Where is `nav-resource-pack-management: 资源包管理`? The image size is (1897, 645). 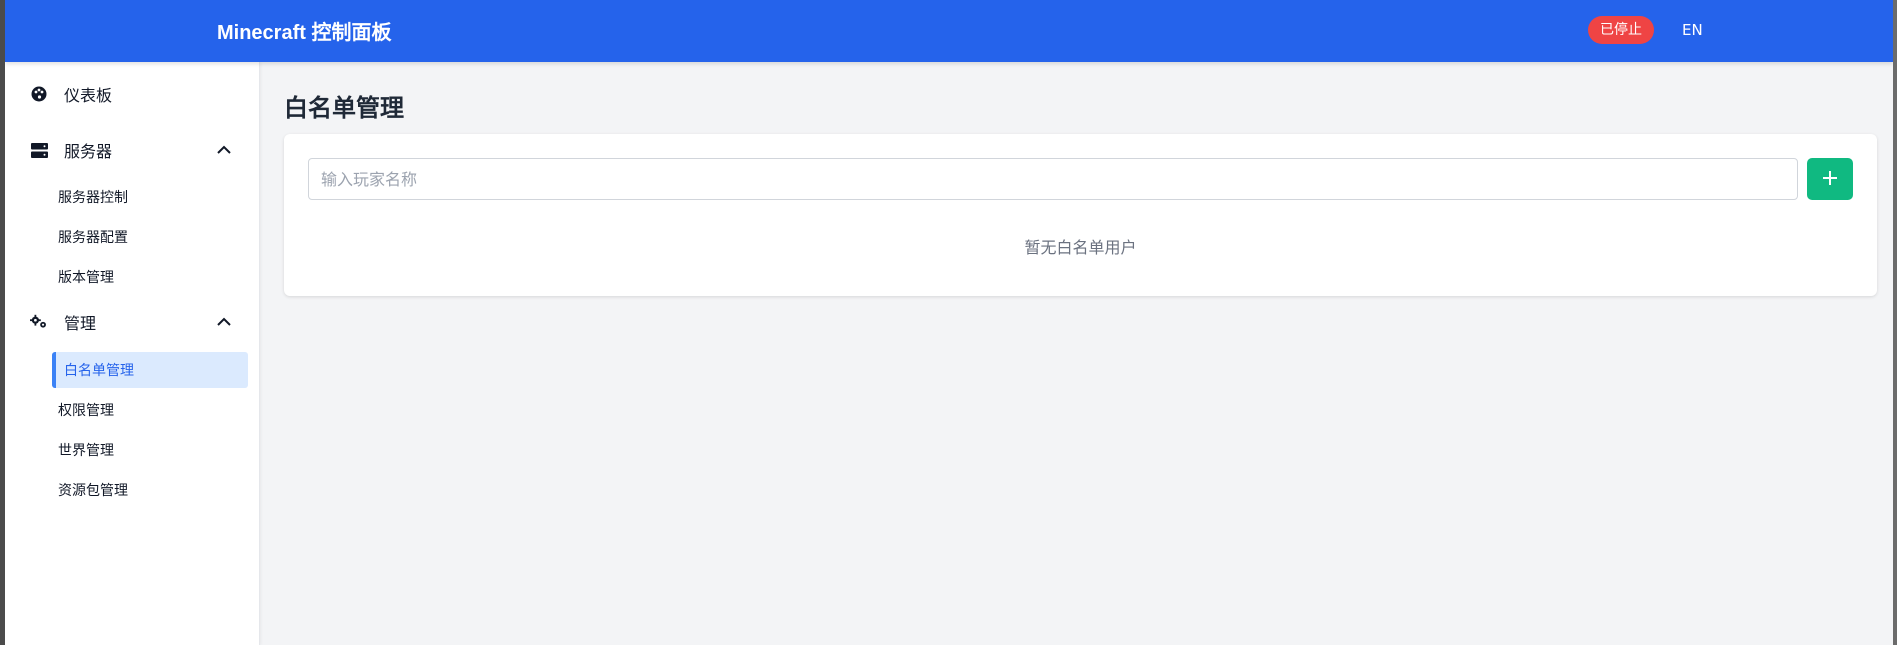 nav-resource-pack-management: 资源包管理 is located at coordinates (150, 490).